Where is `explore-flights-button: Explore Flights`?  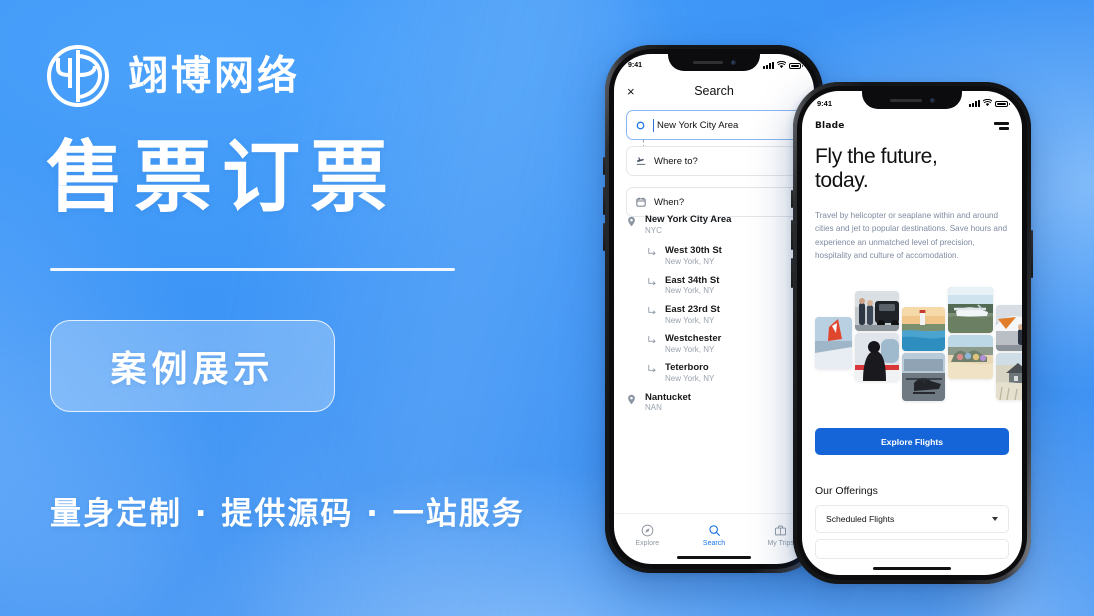 explore-flights-button: Explore Flights is located at coordinates (912, 441).